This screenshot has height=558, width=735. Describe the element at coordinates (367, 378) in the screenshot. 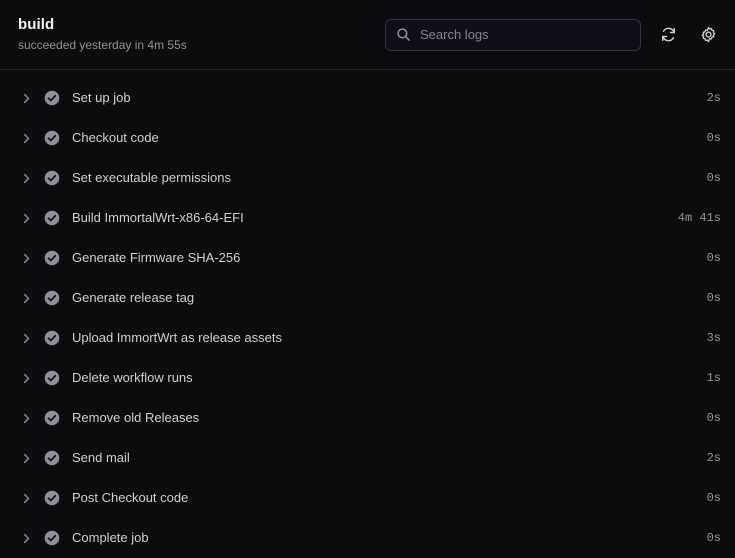

I see `step-row: Delete workflow runs 1s` at that location.